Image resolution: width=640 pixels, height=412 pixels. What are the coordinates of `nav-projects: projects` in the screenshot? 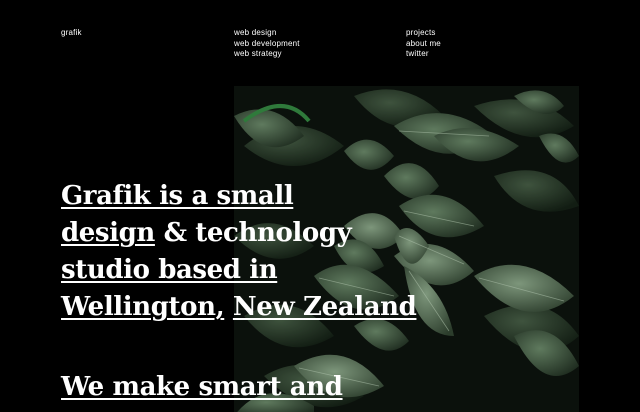 It's located at (423, 33).